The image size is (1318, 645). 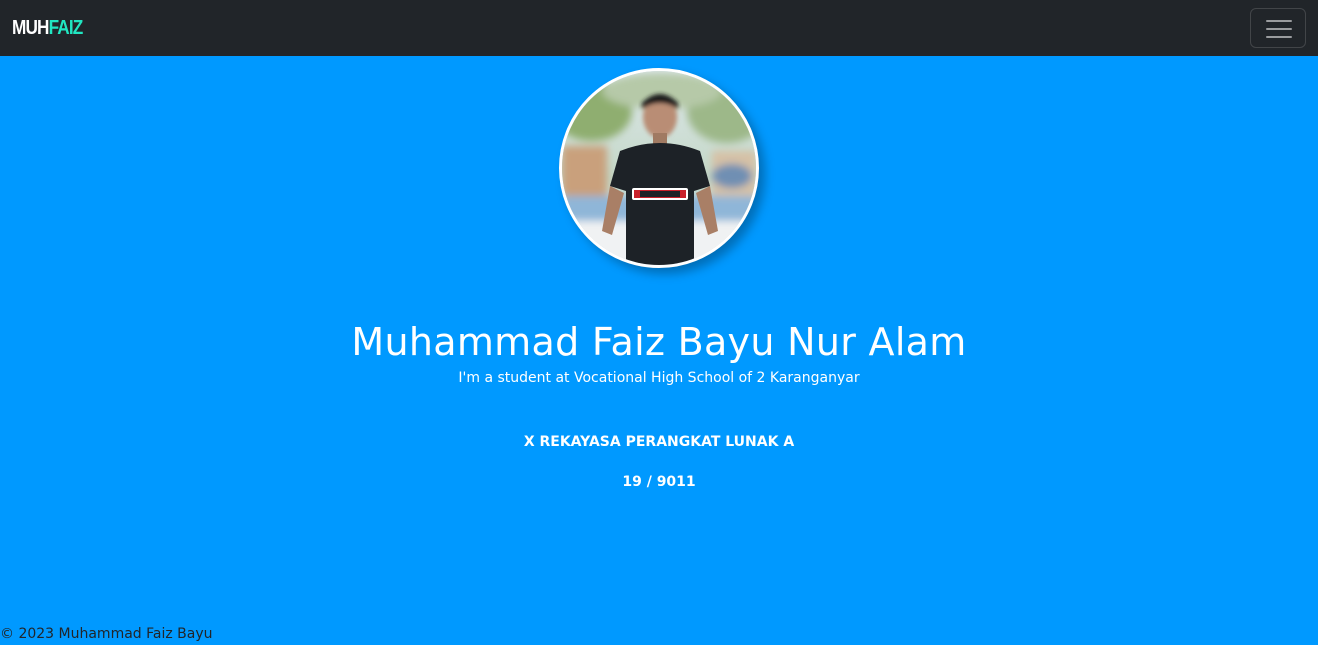 I want to click on profile-photo, so click(x=659, y=168).